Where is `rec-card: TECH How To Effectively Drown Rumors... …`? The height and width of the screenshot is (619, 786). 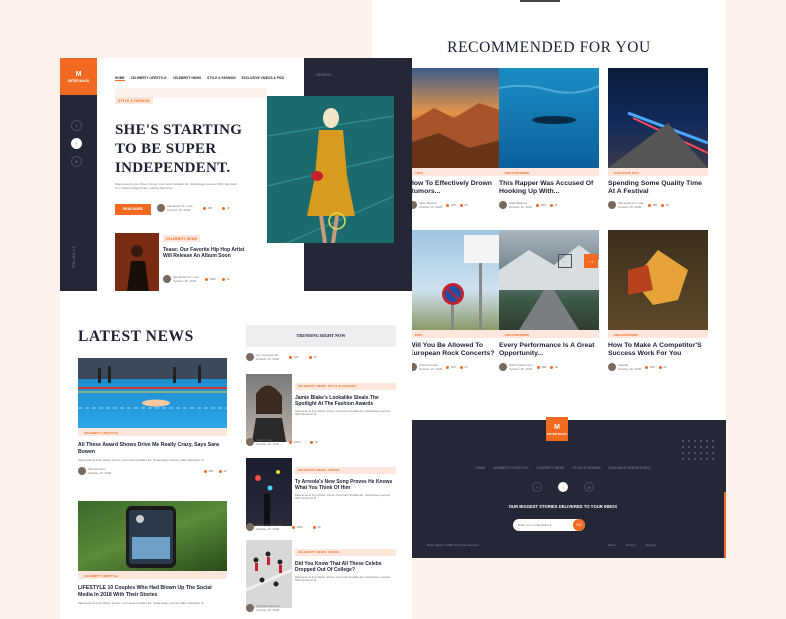 rec-card: TECH How To Effectively Drown Rumors... … is located at coordinates (459, 138).